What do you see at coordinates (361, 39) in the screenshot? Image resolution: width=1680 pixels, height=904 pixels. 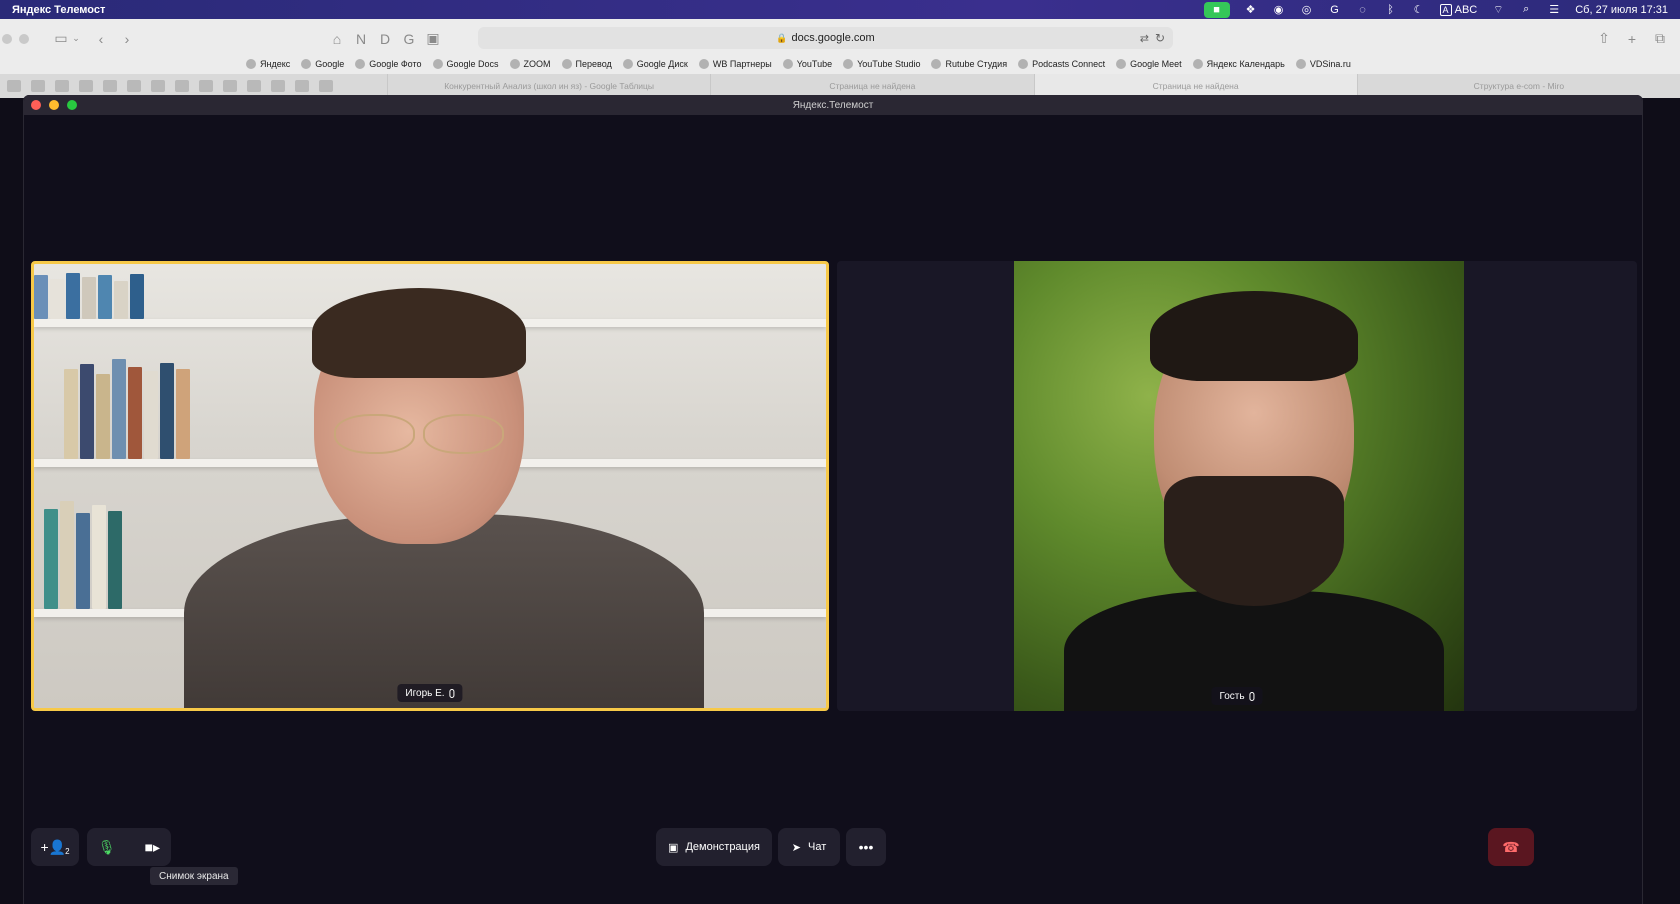 I see `notion-icon: N` at bounding box center [361, 39].